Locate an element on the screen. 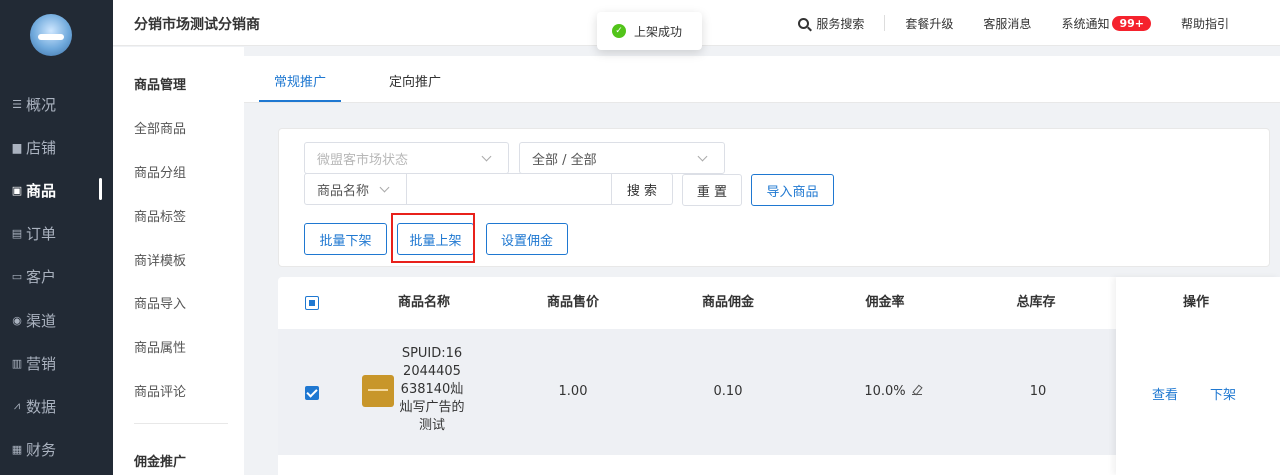 The width and height of the screenshot is (1280, 475). nav-item-customer: ▭ 客户 is located at coordinates (33, 276).